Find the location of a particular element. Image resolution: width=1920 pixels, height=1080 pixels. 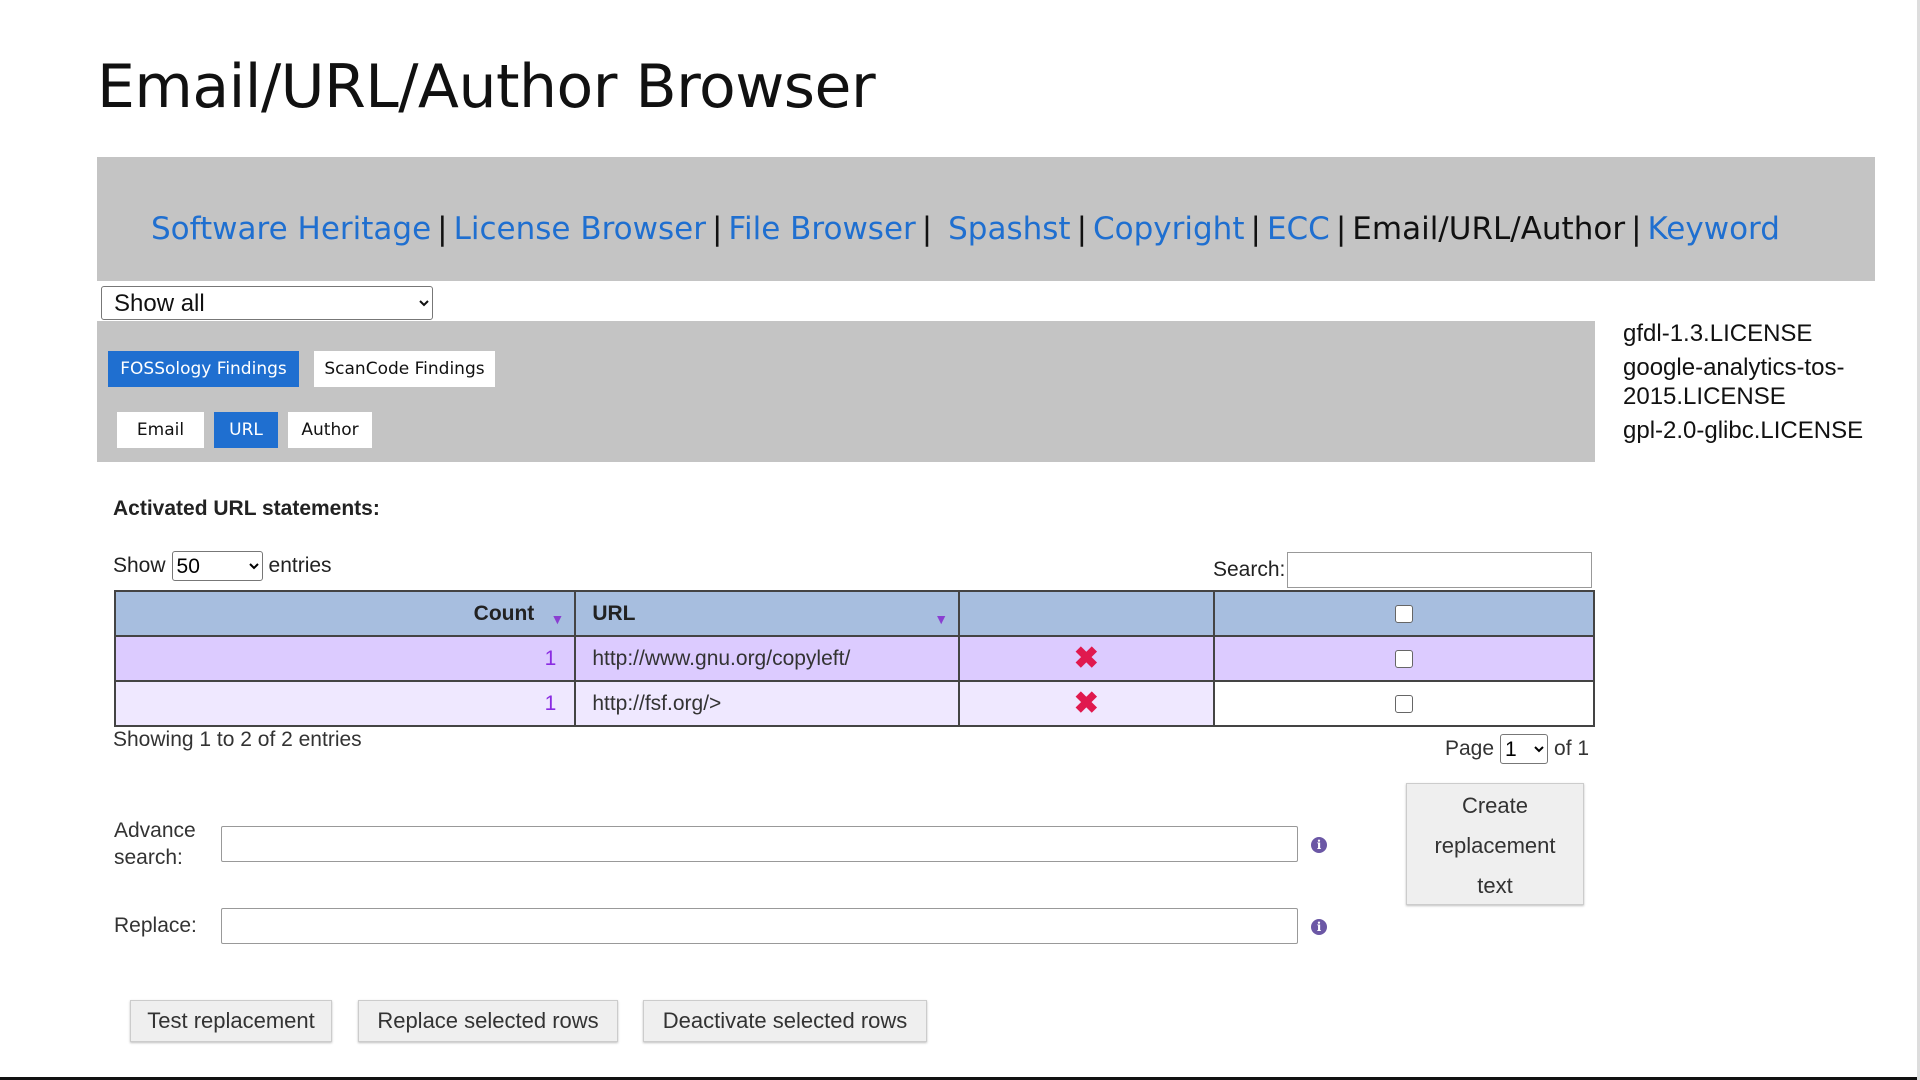

page-title: Email/URL/Author Browser is located at coordinates (486, 87).